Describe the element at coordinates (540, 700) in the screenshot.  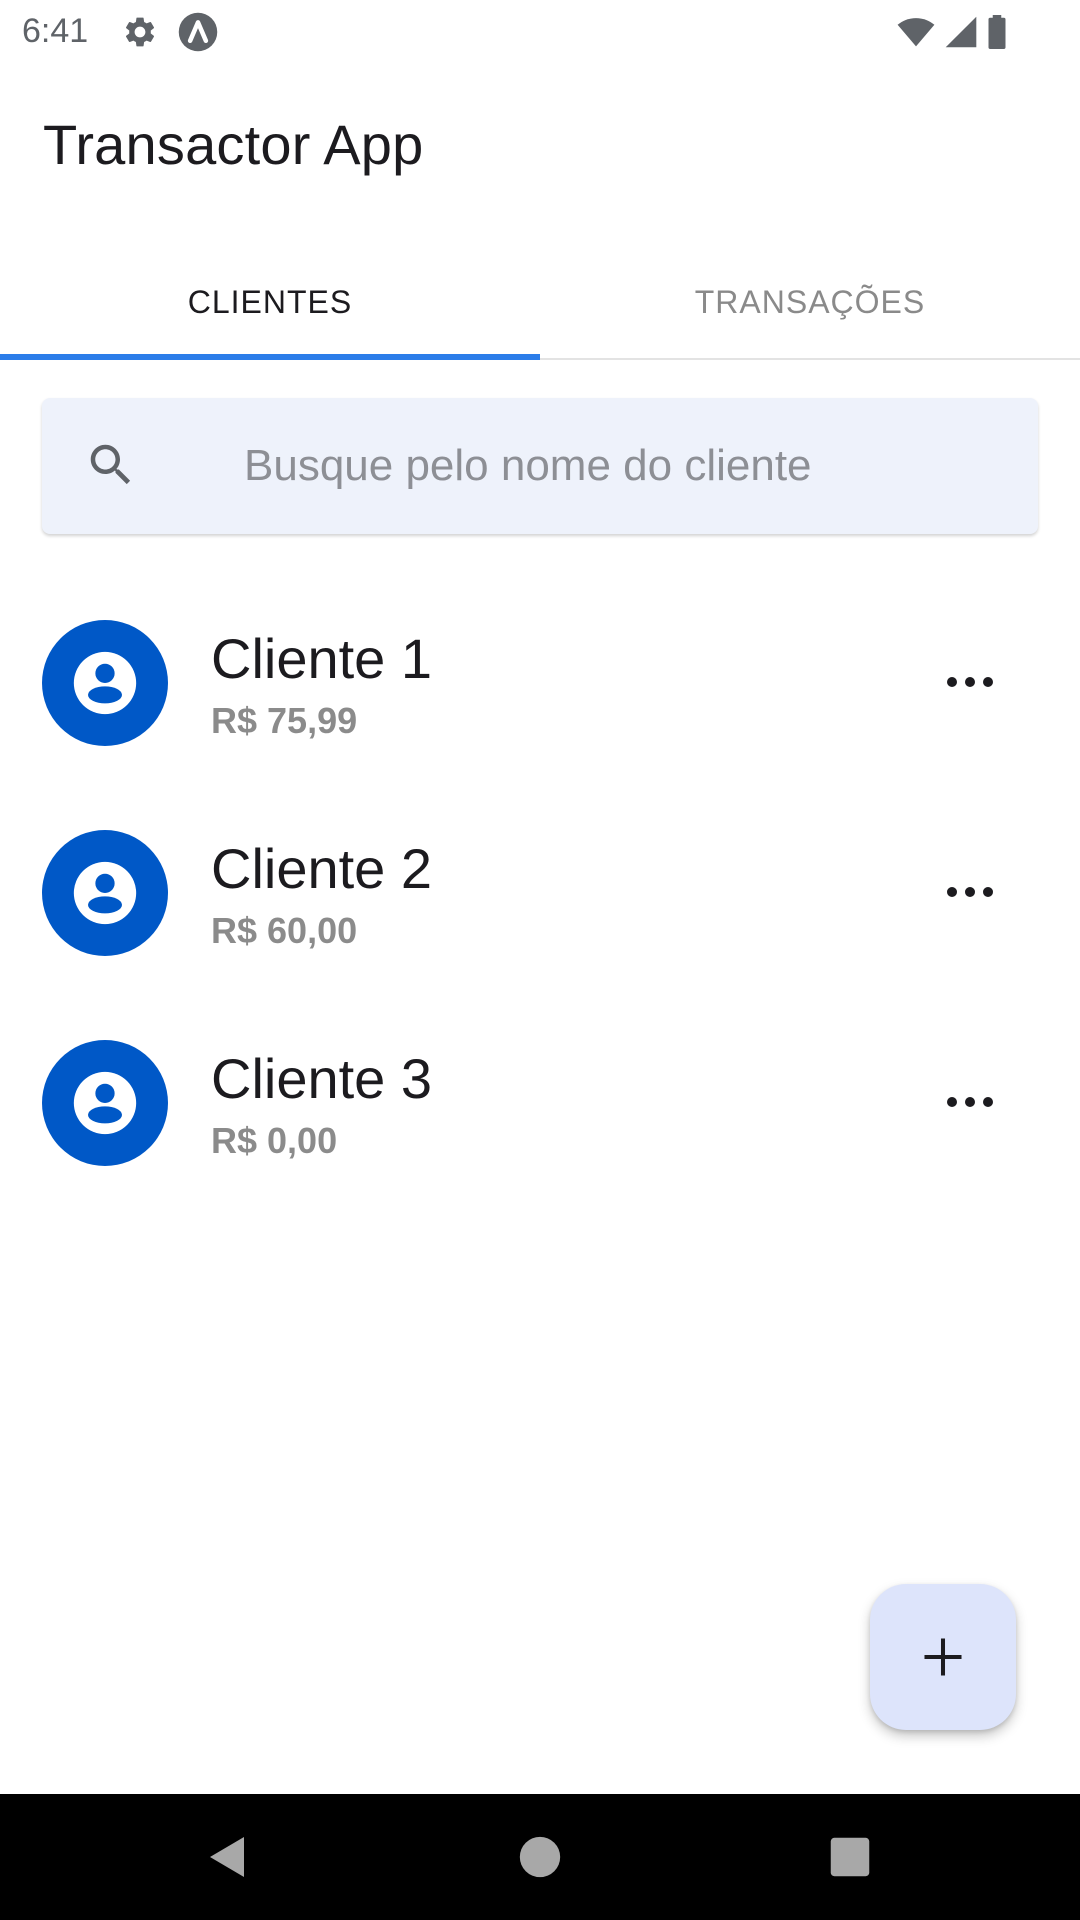
I see `list-item: Cliente 1 R$ 75,99` at that location.